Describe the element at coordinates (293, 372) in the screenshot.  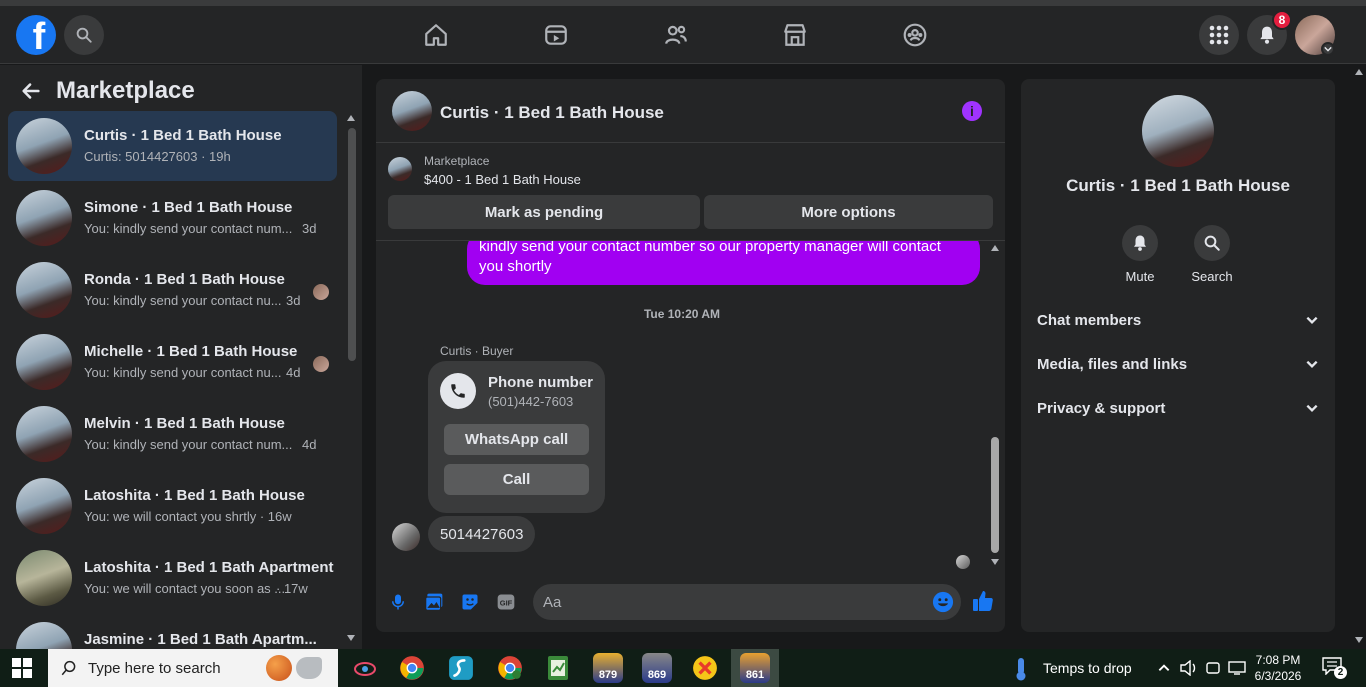
I see `conversation-time: 4d` at that location.